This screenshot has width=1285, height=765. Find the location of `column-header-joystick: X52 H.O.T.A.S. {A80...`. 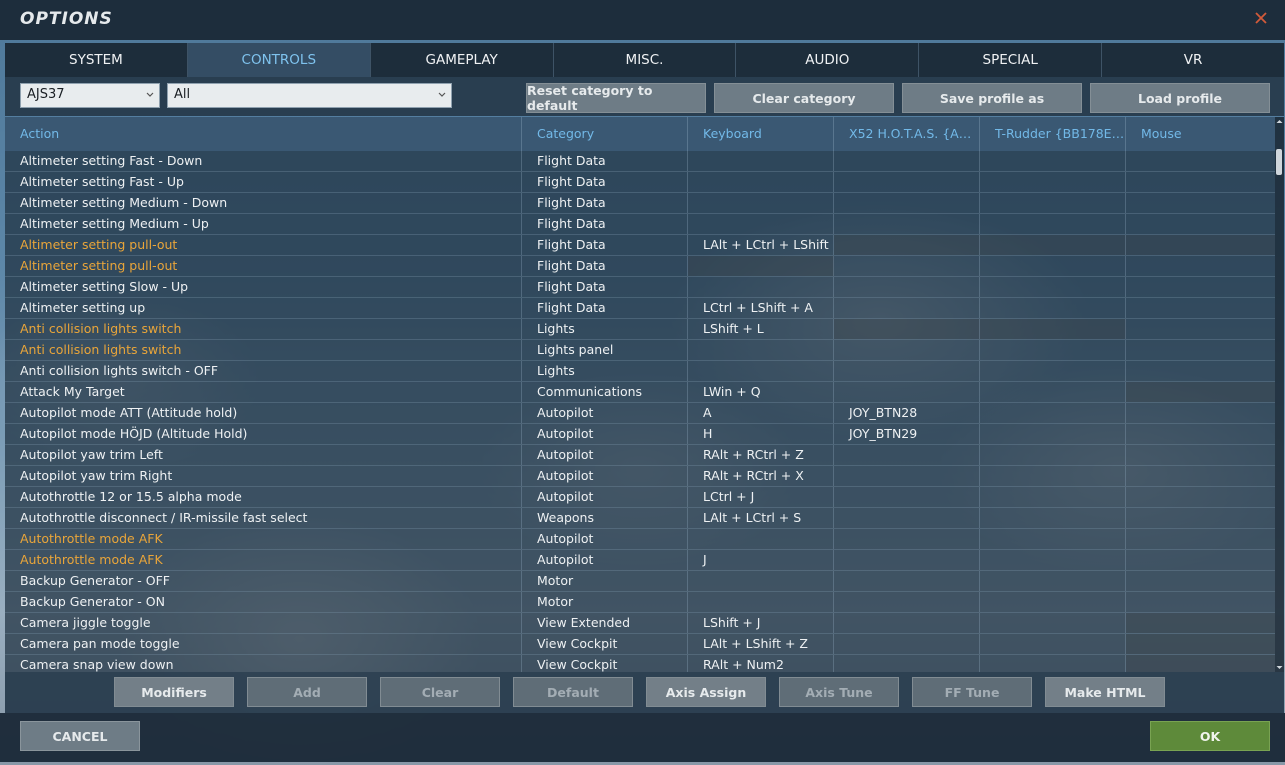

column-header-joystick: X52 H.O.T.A.S. {A80... is located at coordinates (907, 134).